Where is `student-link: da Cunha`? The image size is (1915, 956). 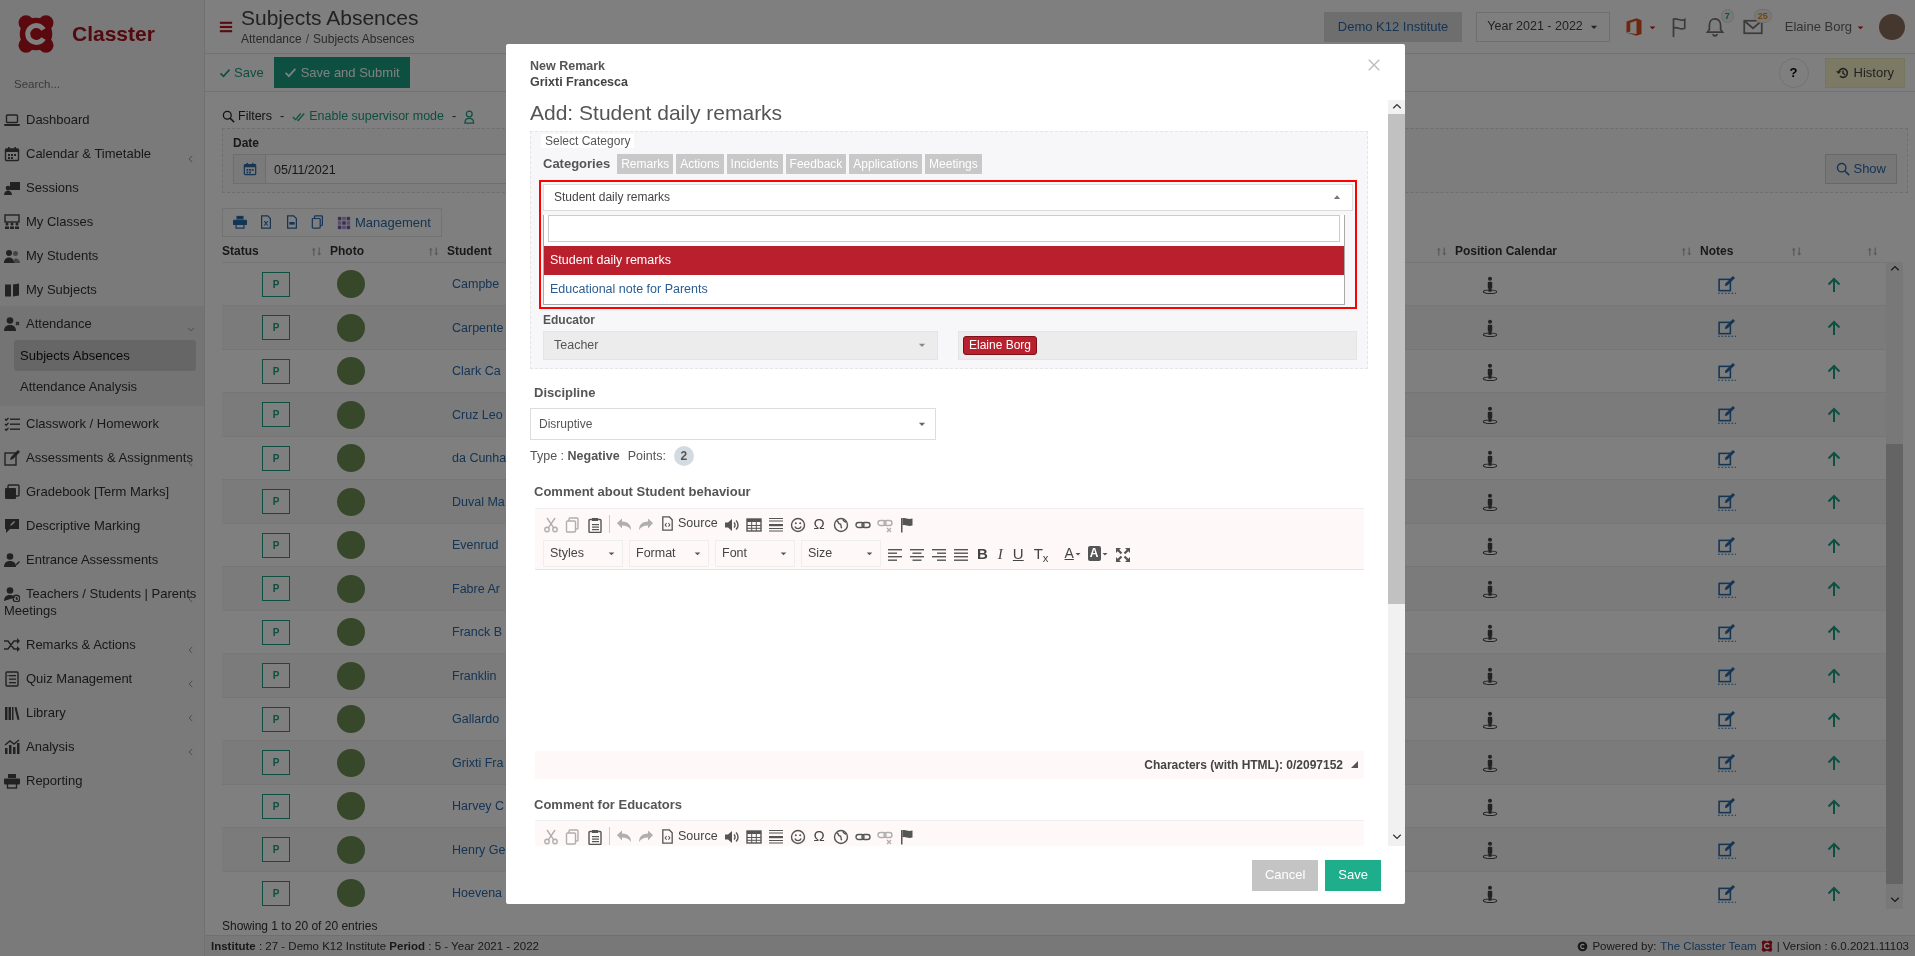 student-link: da Cunha is located at coordinates (477, 458).